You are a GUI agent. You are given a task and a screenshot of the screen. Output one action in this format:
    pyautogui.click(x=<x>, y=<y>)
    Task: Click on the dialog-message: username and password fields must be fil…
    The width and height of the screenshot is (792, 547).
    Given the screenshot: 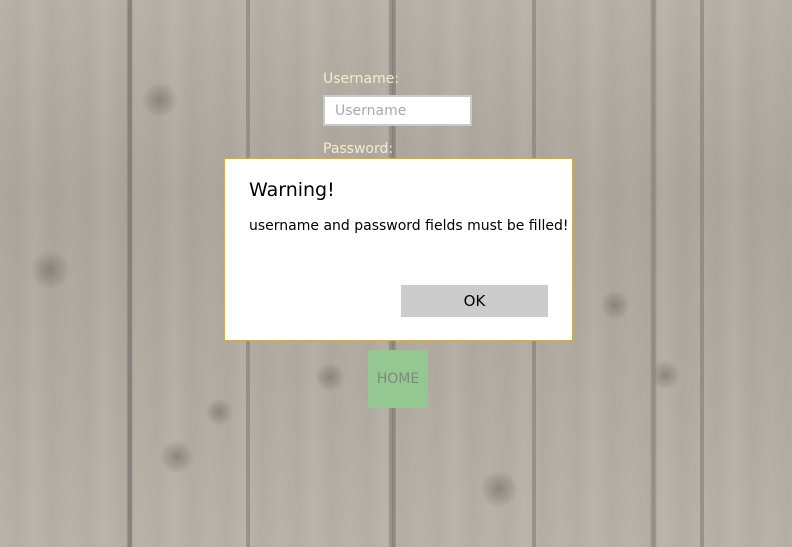 What is the action you would take?
    pyautogui.click(x=409, y=226)
    